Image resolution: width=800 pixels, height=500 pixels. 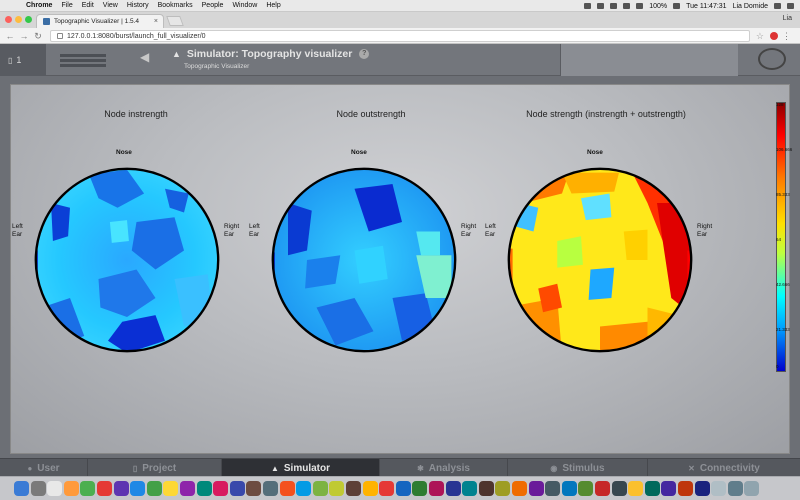 What do you see at coordinates (156, 21) in the screenshot?
I see `close-tab-icon: ×` at bounding box center [156, 21].